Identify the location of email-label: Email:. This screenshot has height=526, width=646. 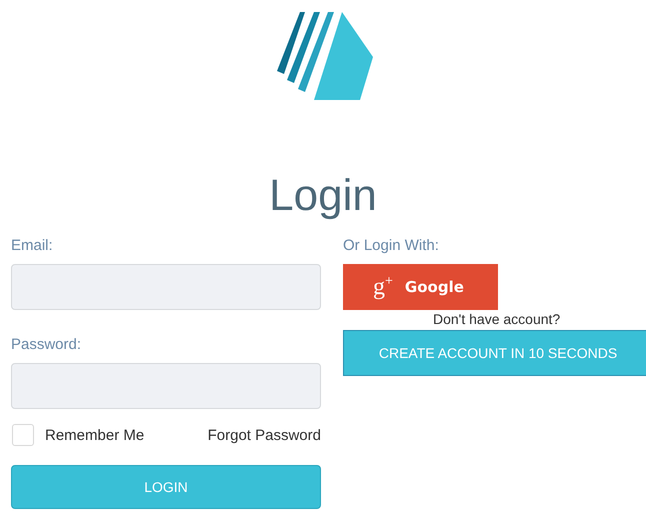
(32, 245).